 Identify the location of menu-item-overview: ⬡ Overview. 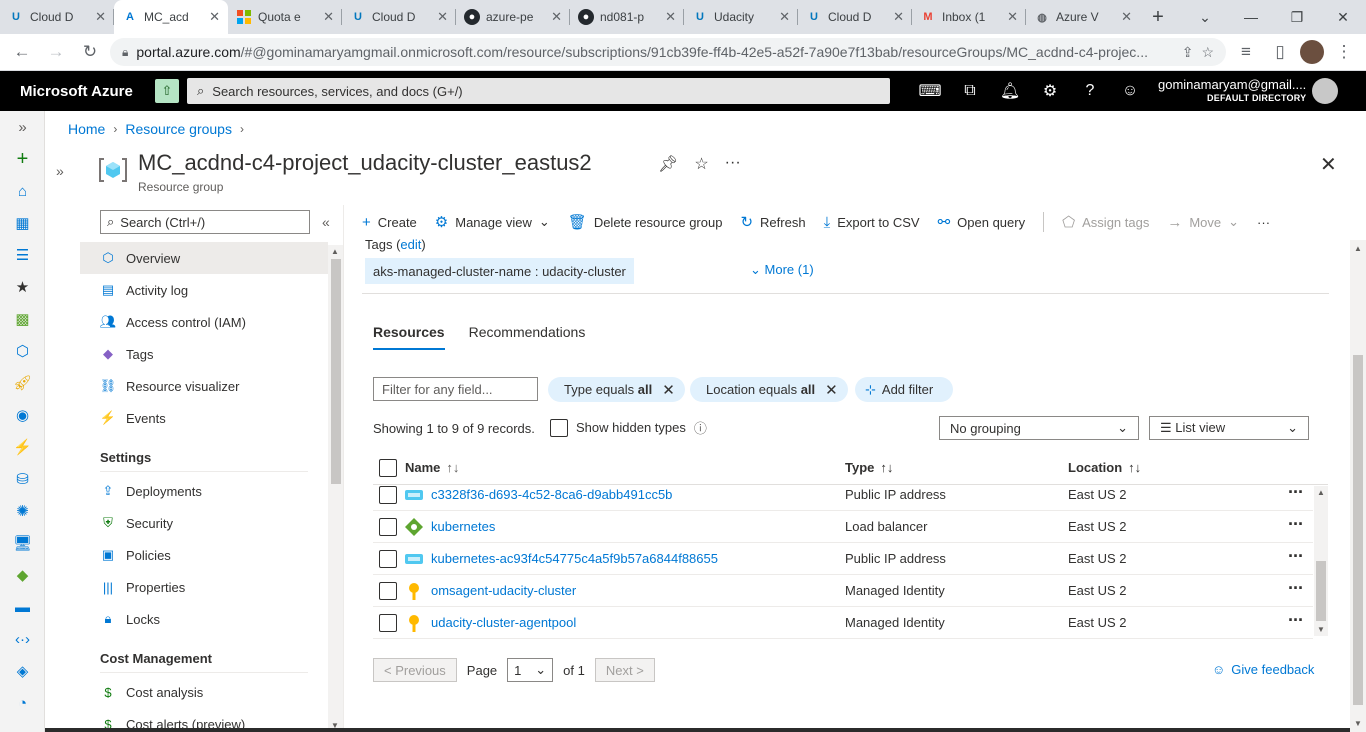
(204, 258).